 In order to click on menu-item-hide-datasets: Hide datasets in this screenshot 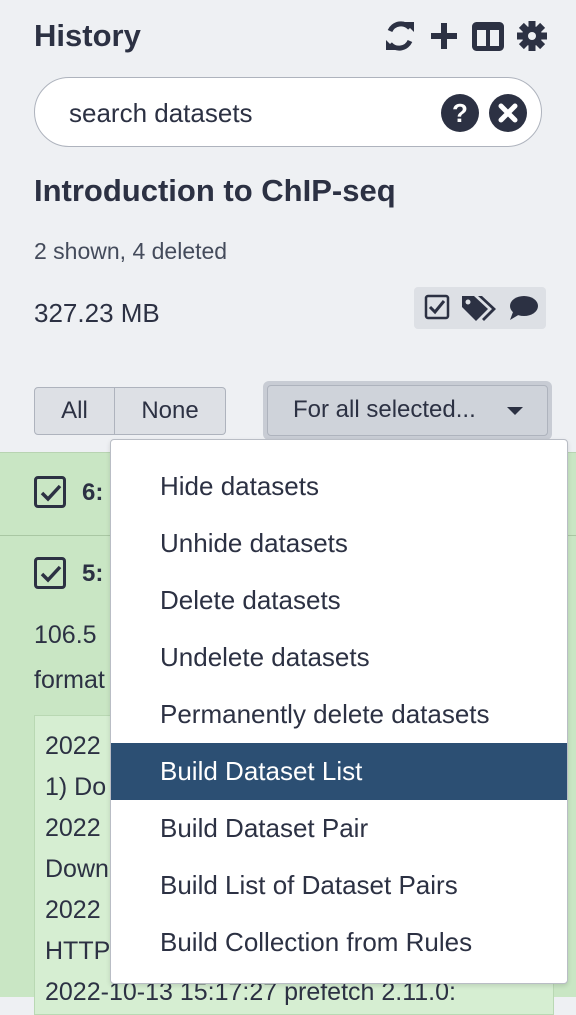, I will do `click(339, 486)`.